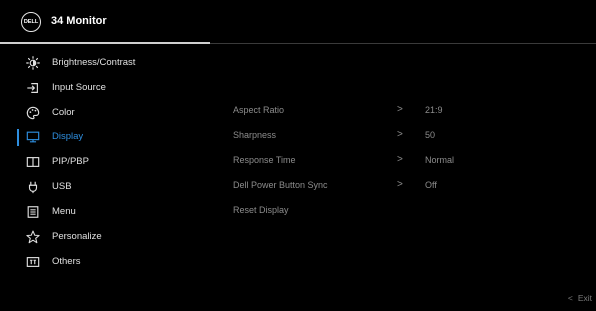 This screenshot has width=596, height=311. I want to click on pip-pbp-icon, so click(33, 162).